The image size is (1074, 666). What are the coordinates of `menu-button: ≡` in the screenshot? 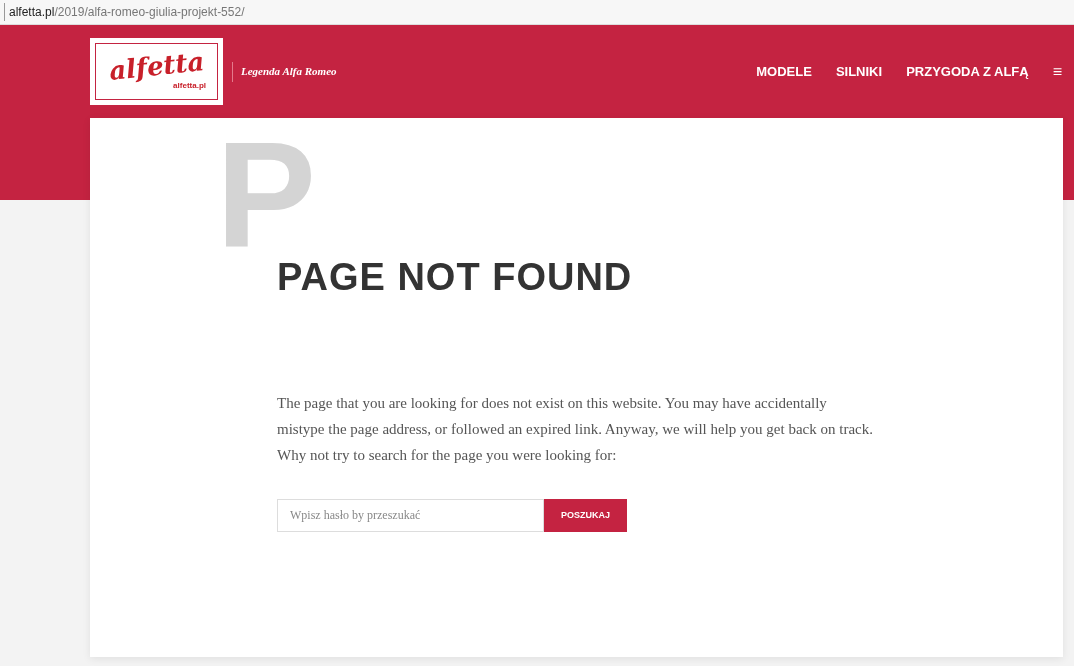 It's located at (1057, 71).